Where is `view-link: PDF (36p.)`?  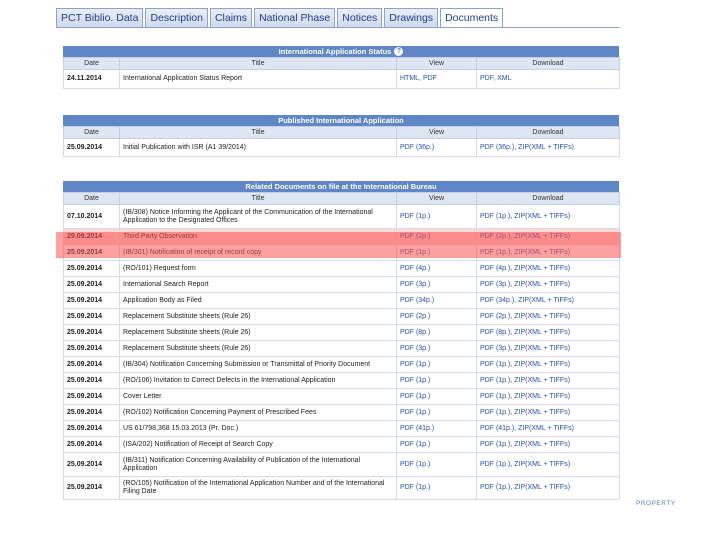
view-link: PDF (36p.) is located at coordinates (436, 147).